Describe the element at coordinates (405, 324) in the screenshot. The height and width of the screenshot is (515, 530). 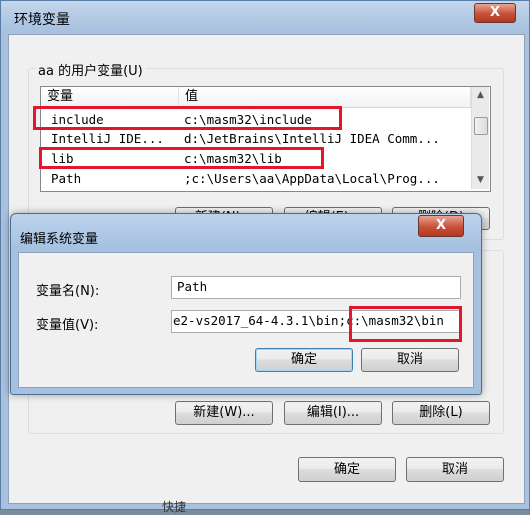
I see `highlight-masm32-bin` at that location.